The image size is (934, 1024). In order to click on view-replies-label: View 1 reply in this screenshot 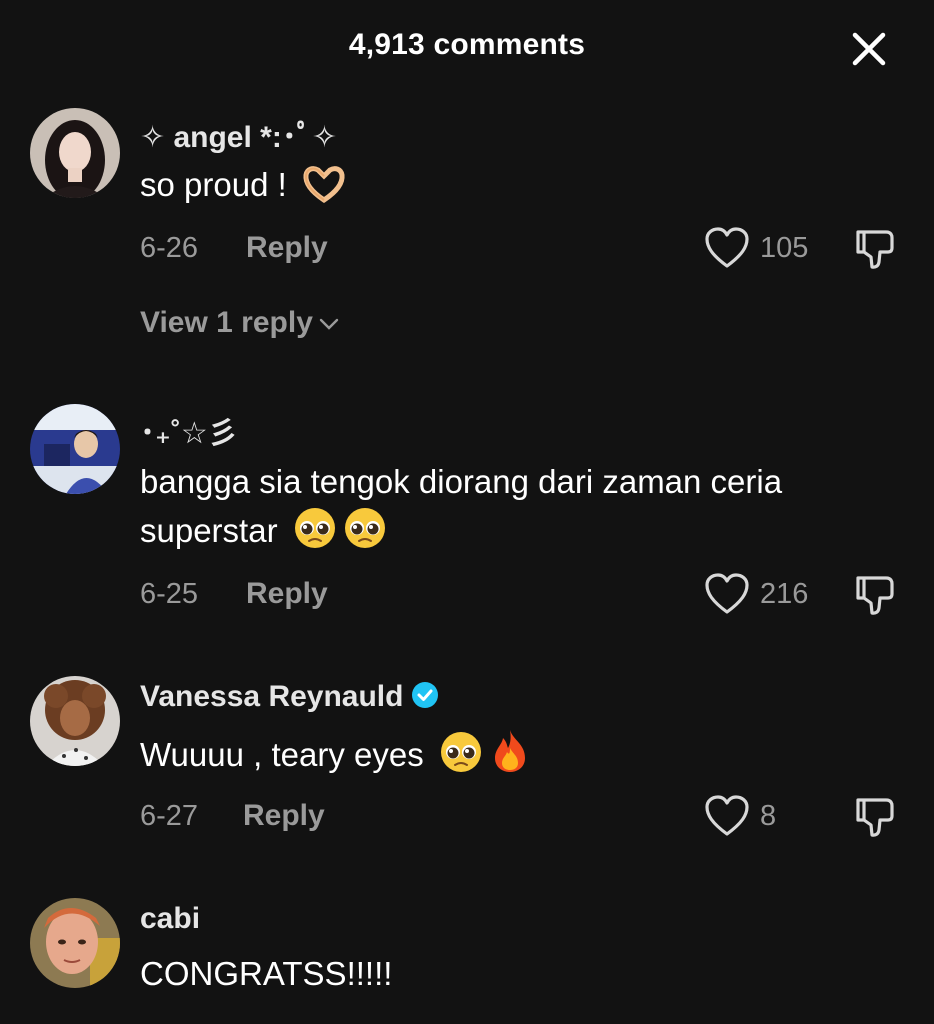, I will do `click(226, 322)`.